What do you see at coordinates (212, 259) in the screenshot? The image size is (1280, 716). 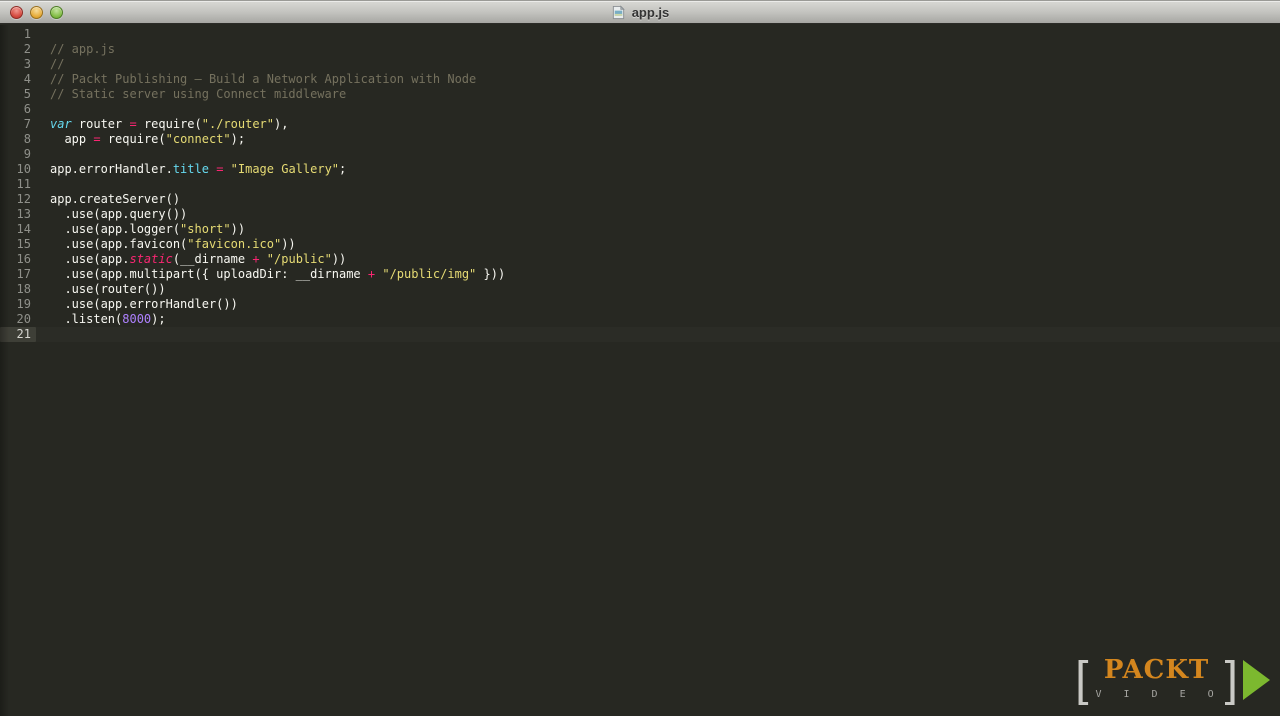 I see `code-token-plain: (__dirname` at bounding box center [212, 259].